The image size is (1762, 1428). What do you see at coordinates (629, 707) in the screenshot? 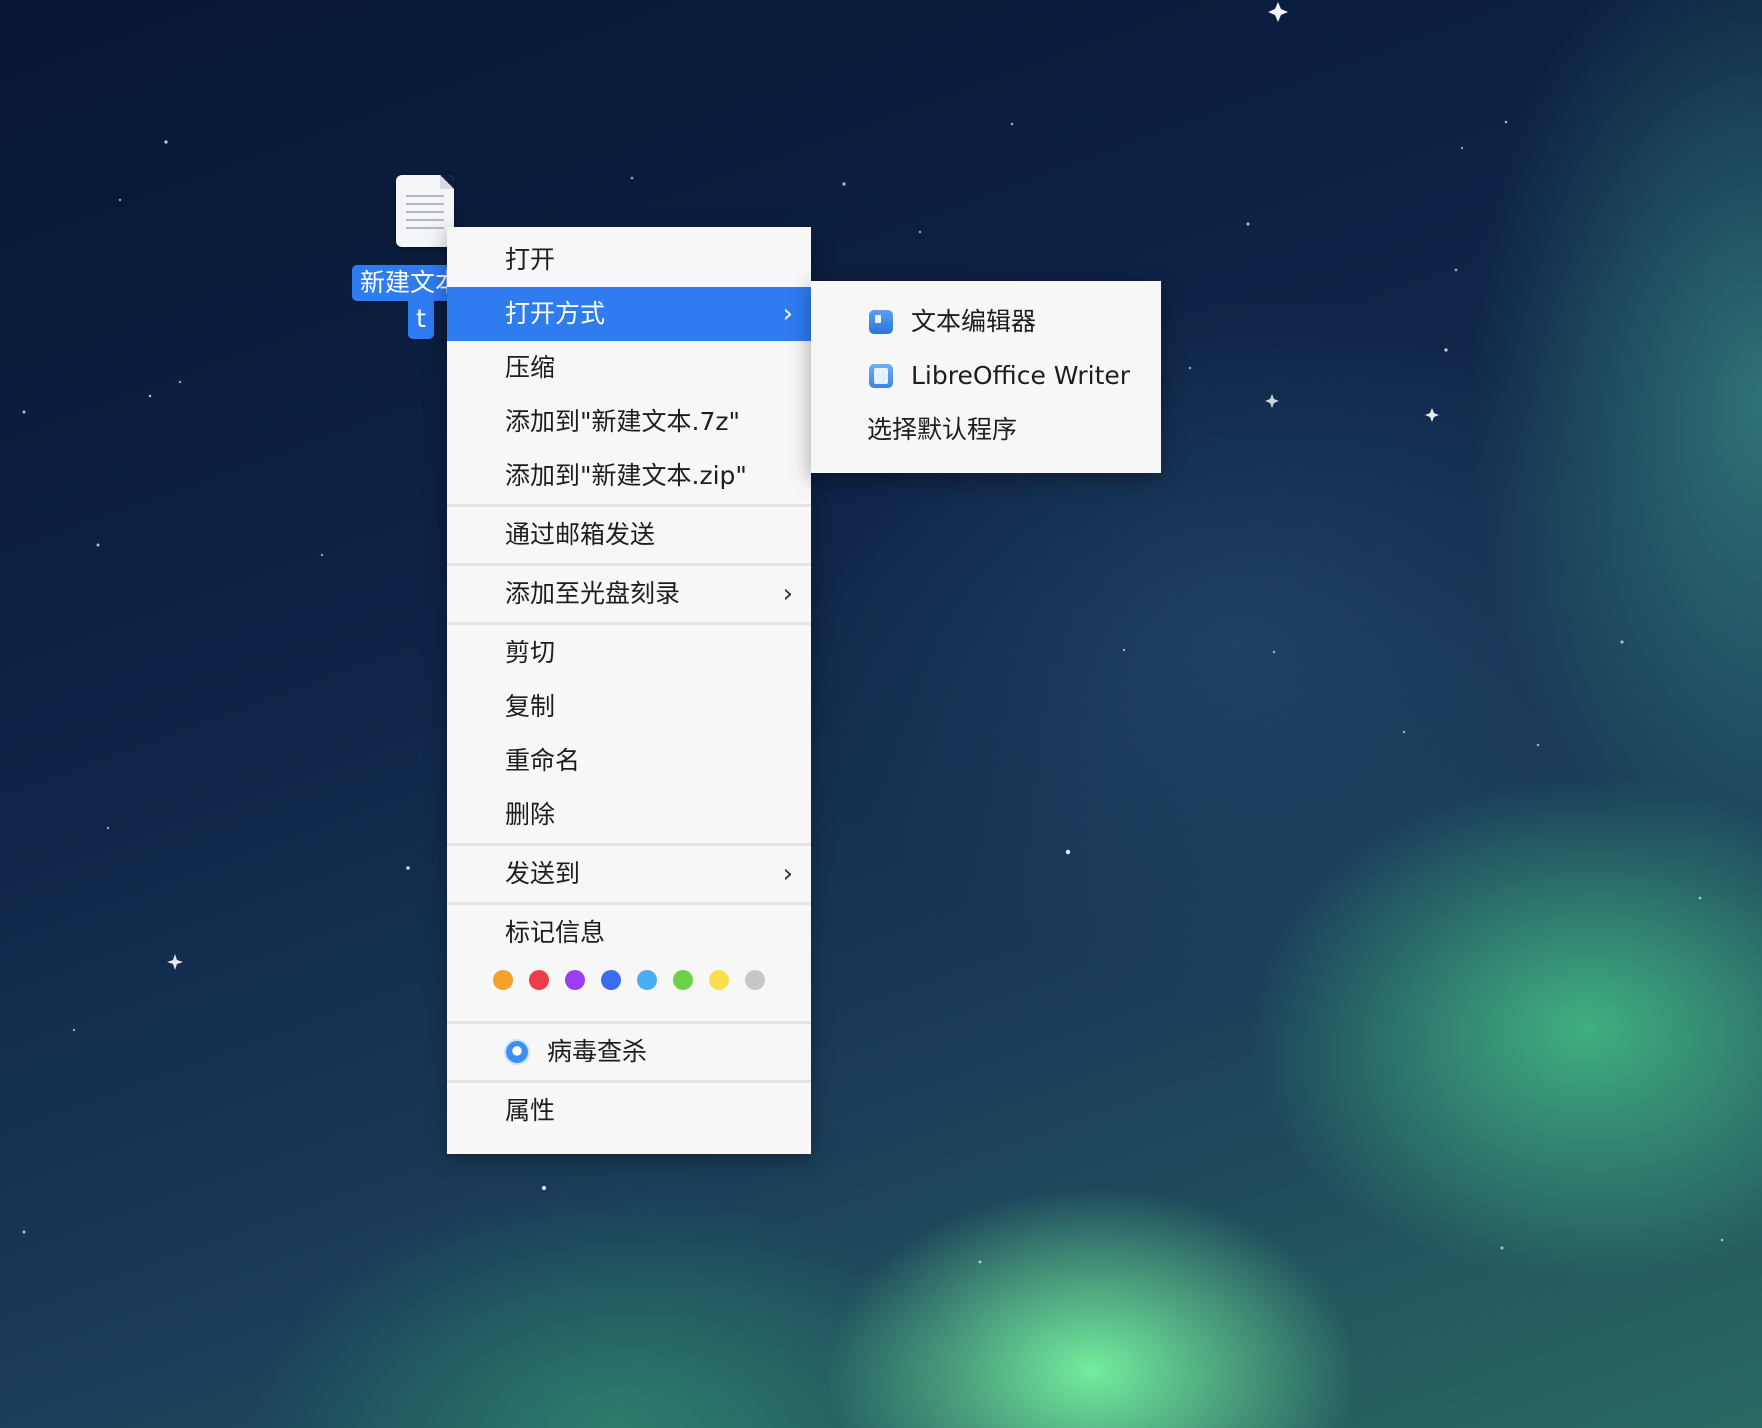
I see `menu-item-copy: 复制` at bounding box center [629, 707].